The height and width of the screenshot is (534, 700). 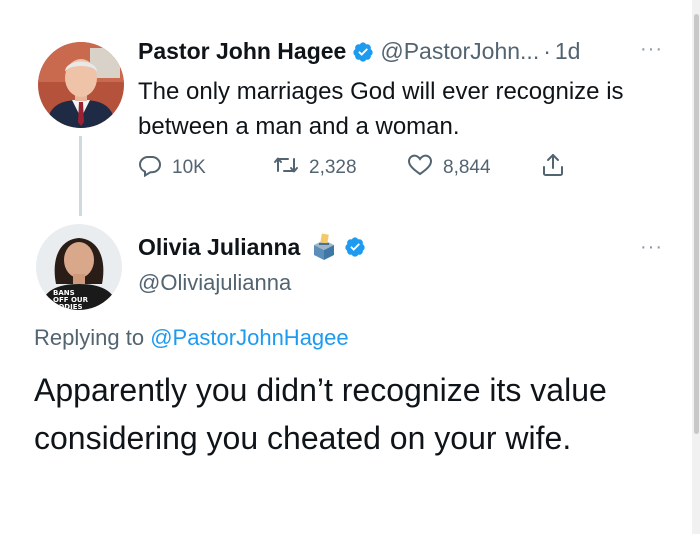 What do you see at coordinates (68, 306) in the screenshot?
I see `svg-text: BODIES` at bounding box center [68, 306].